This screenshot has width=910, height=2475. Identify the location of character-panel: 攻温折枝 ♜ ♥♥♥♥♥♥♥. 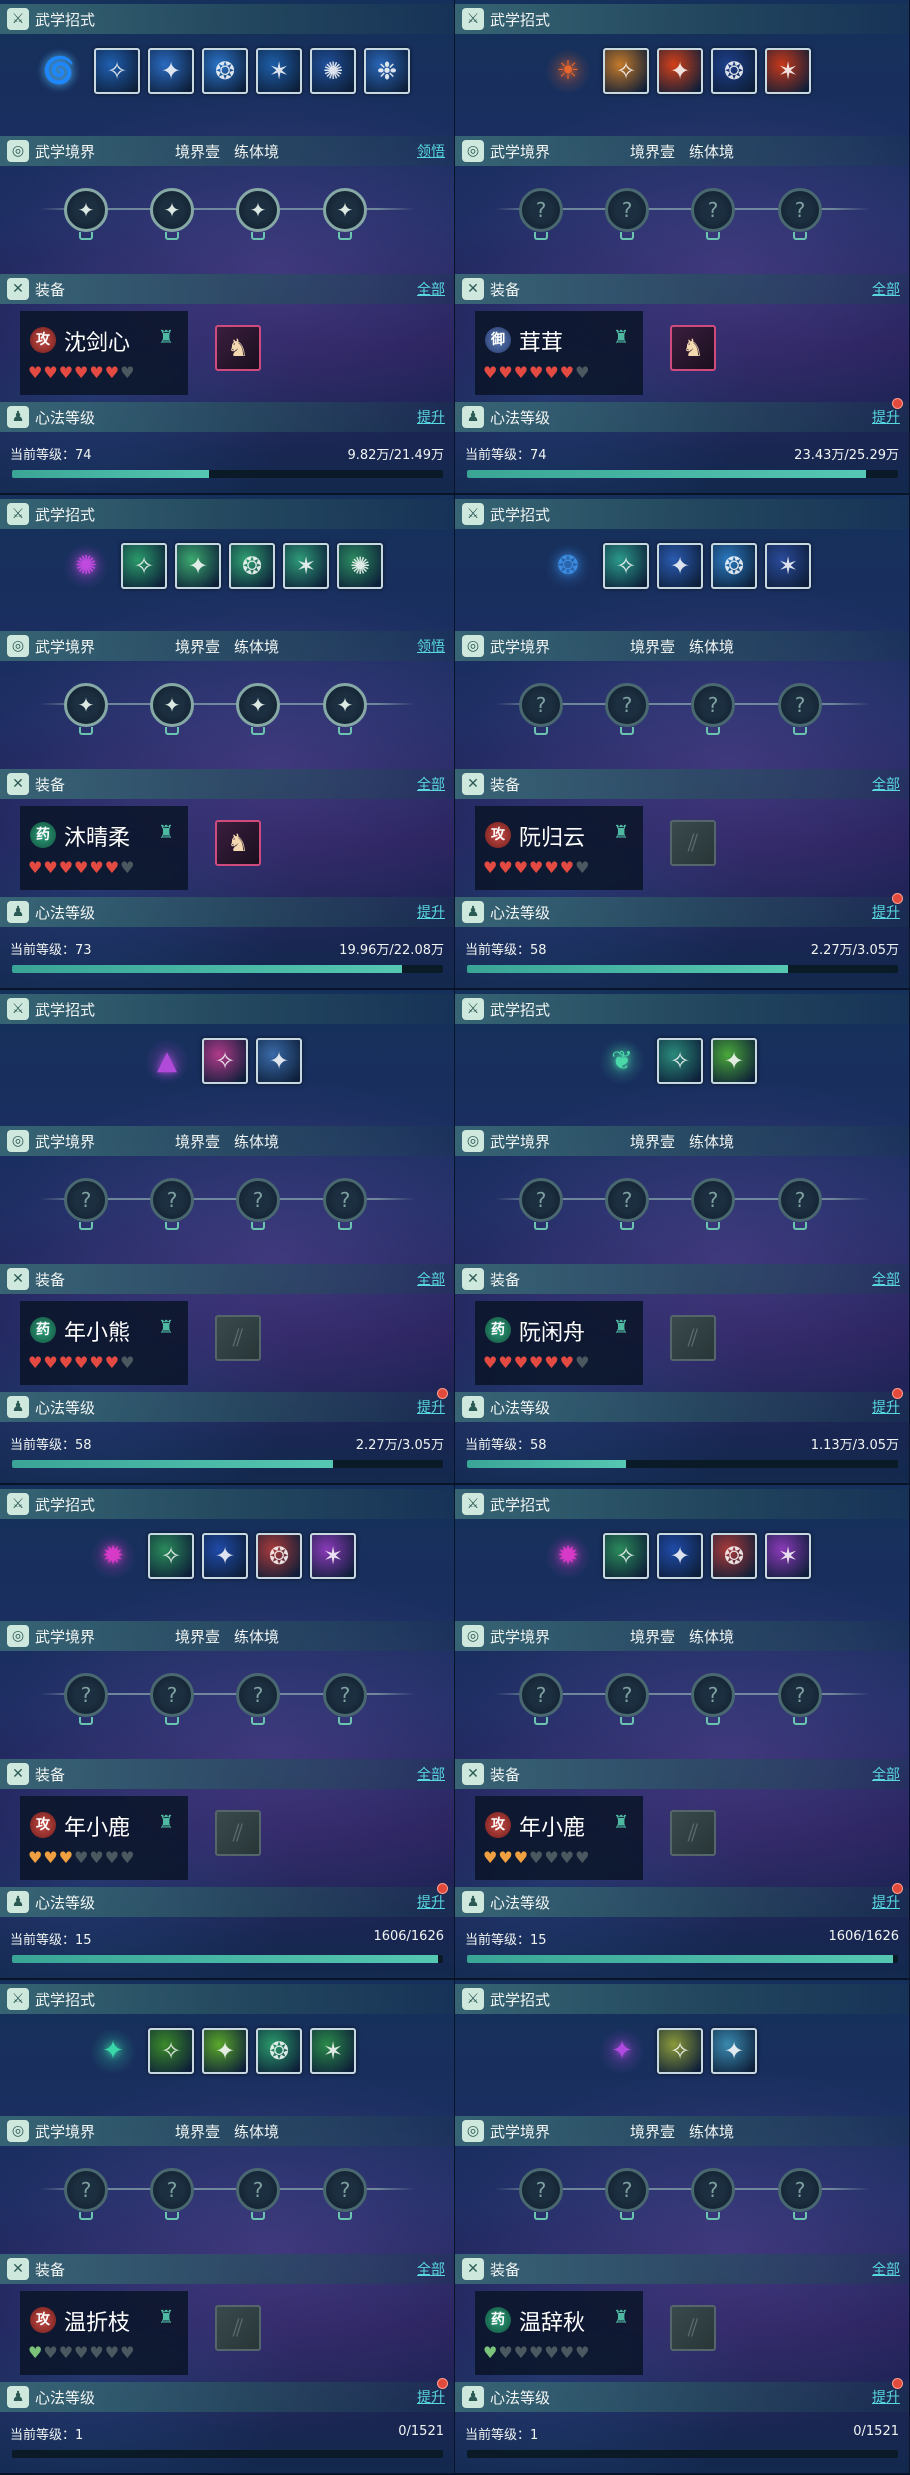
(104, 2333).